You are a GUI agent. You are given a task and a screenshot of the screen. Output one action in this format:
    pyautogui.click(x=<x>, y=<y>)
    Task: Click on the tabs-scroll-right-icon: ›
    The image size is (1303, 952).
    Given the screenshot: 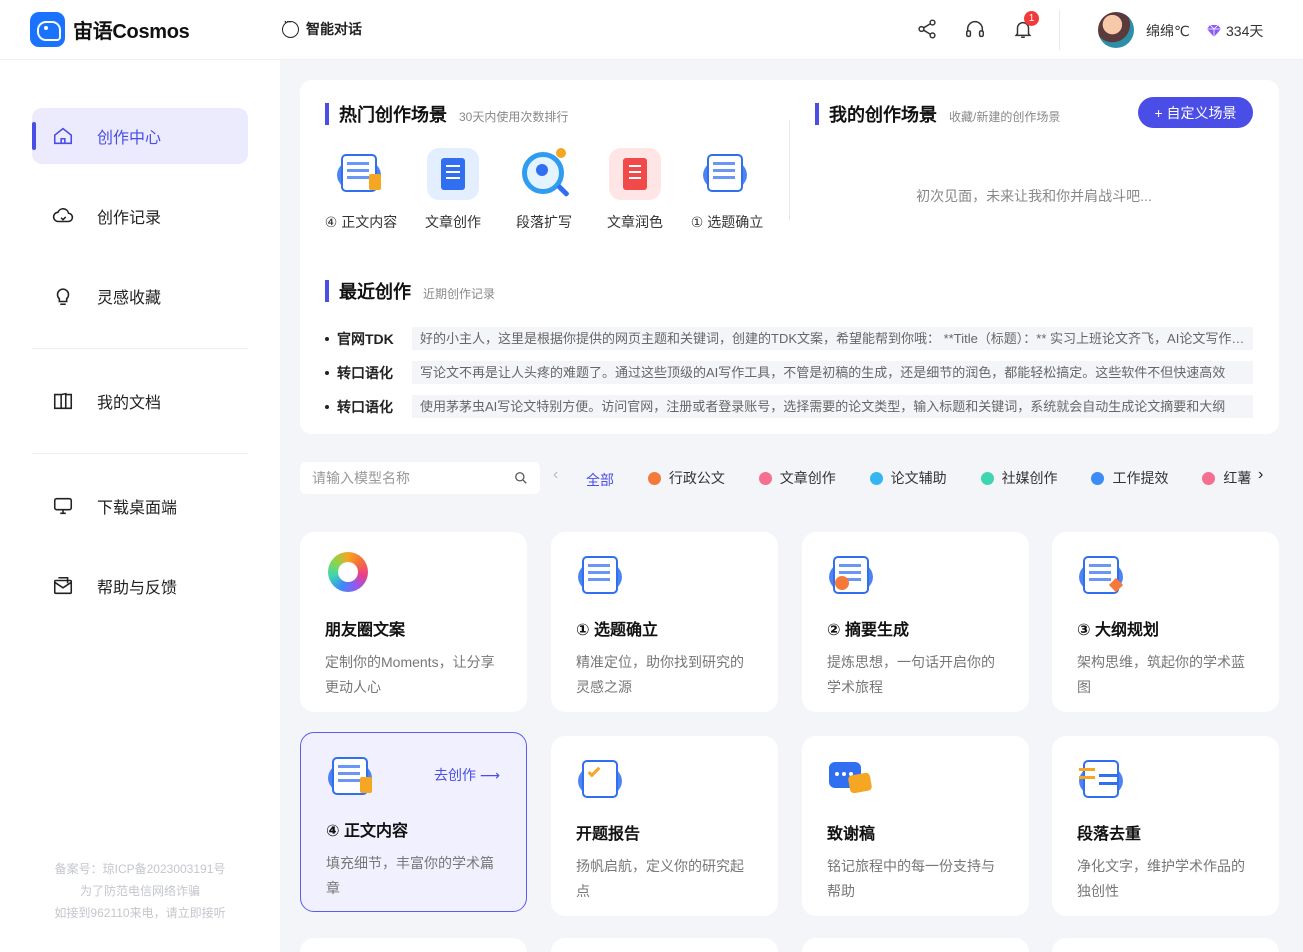 What is the action you would take?
    pyautogui.click(x=1260, y=475)
    